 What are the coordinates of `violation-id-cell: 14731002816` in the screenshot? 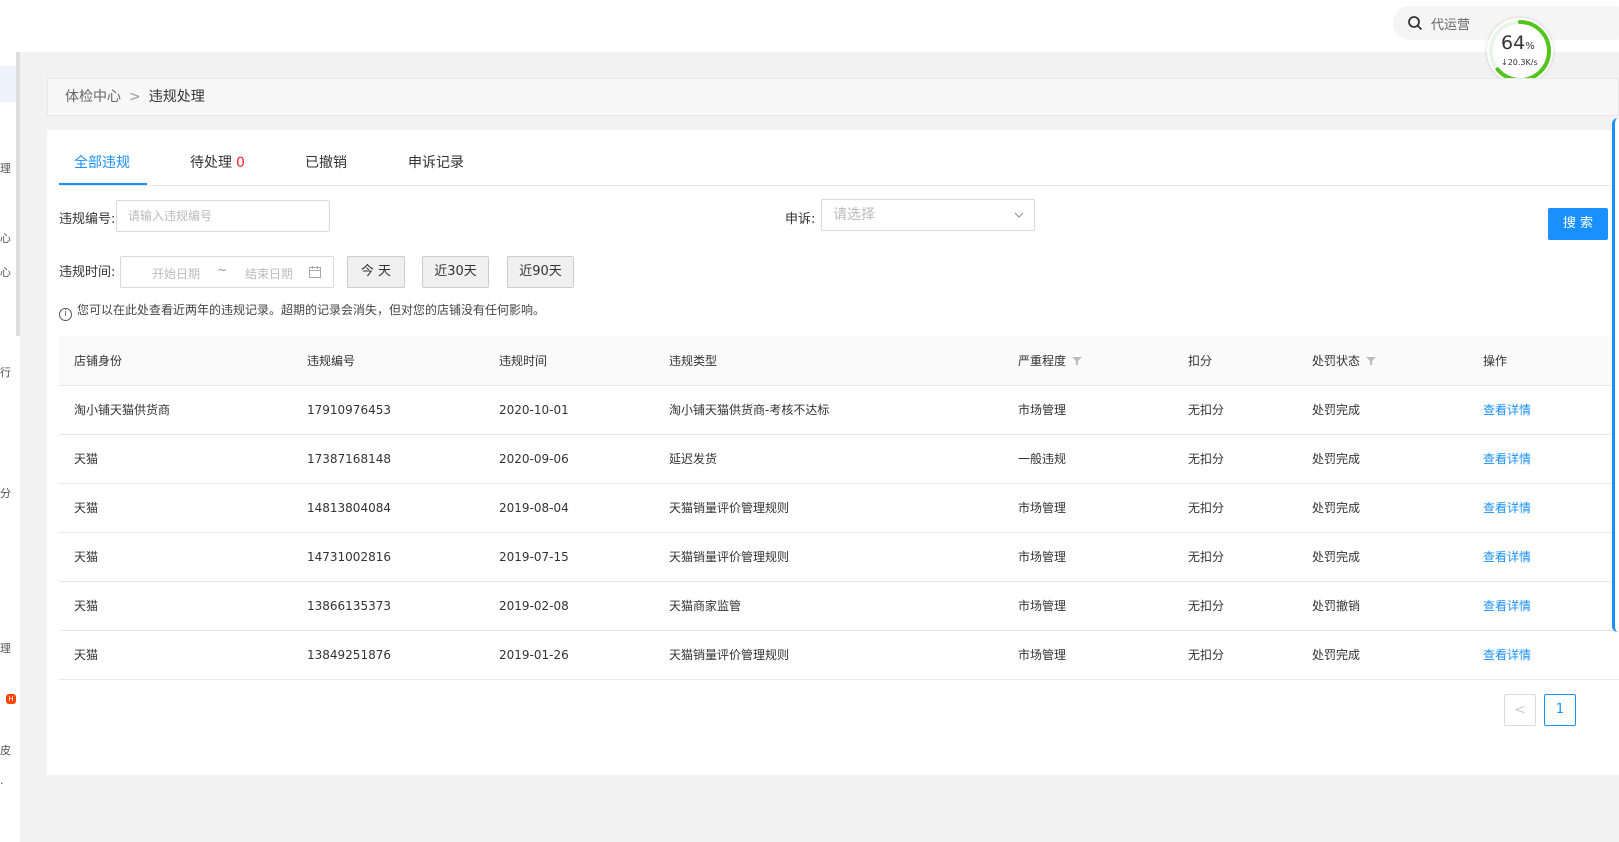 It's located at (349, 557).